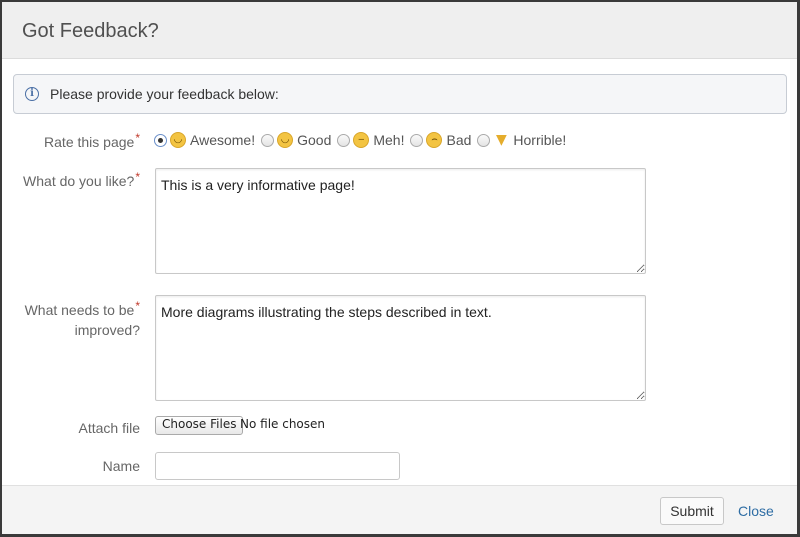  I want to click on rating-option-label: Meh!, so click(389, 140).